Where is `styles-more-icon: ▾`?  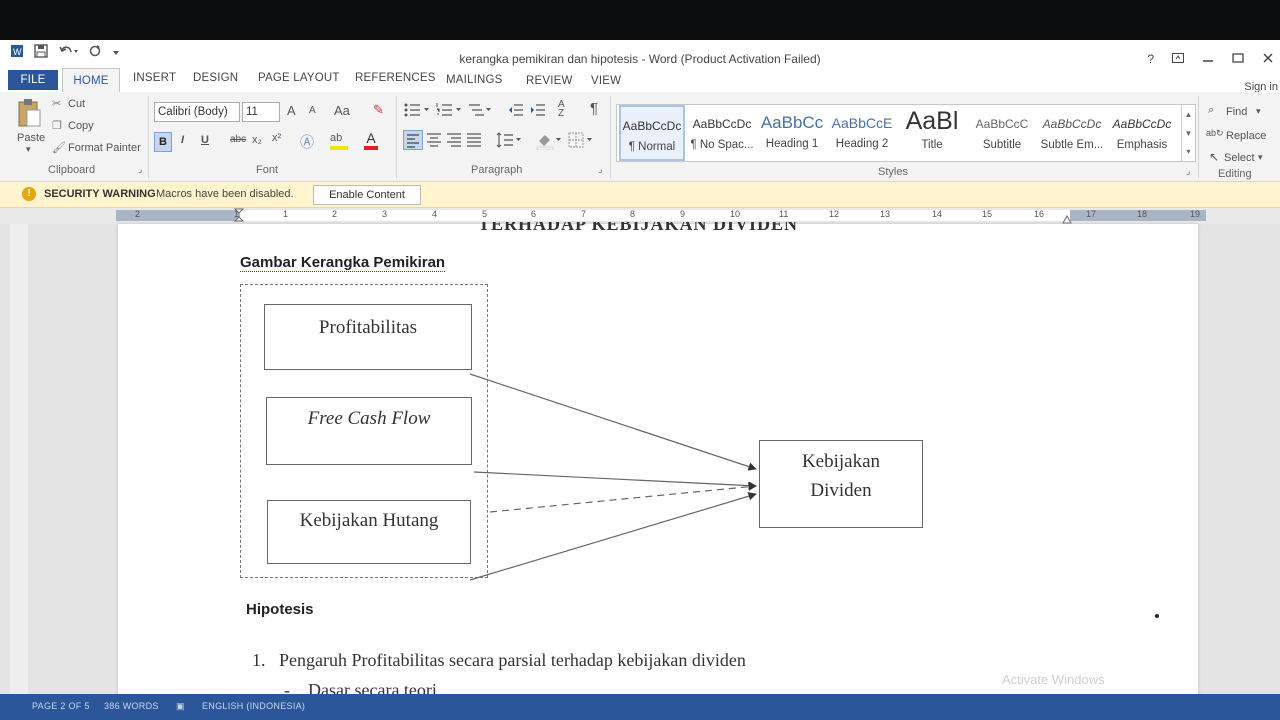 styles-more-icon: ▾ is located at coordinates (1188, 152).